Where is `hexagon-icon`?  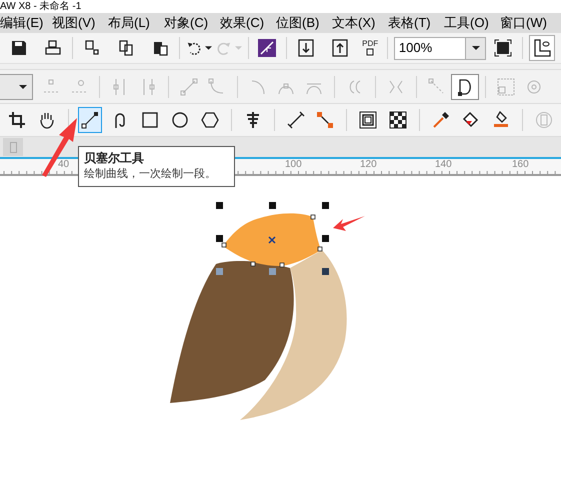
hexagon-icon is located at coordinates (209, 120).